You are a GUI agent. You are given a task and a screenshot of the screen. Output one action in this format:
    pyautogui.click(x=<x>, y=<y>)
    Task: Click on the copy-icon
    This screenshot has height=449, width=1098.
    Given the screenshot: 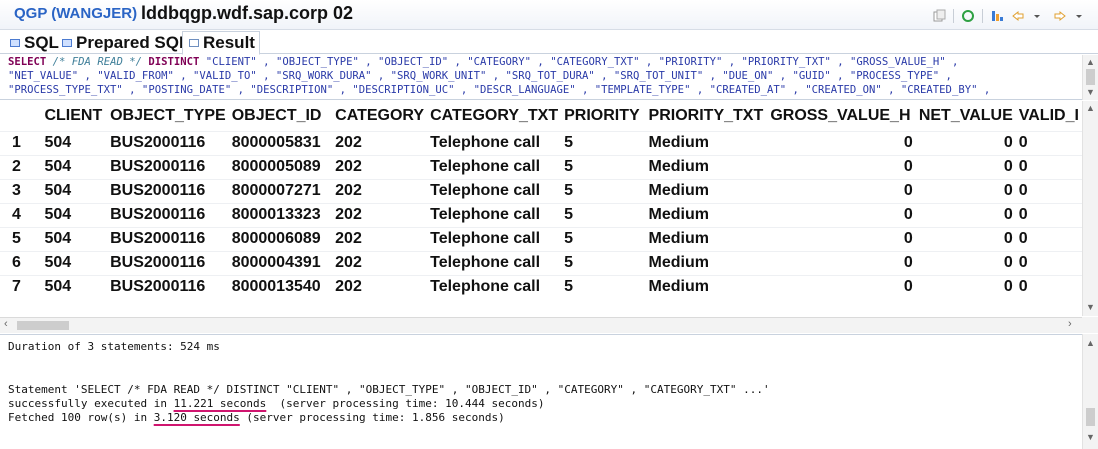 What is the action you would take?
    pyautogui.click(x=939, y=16)
    